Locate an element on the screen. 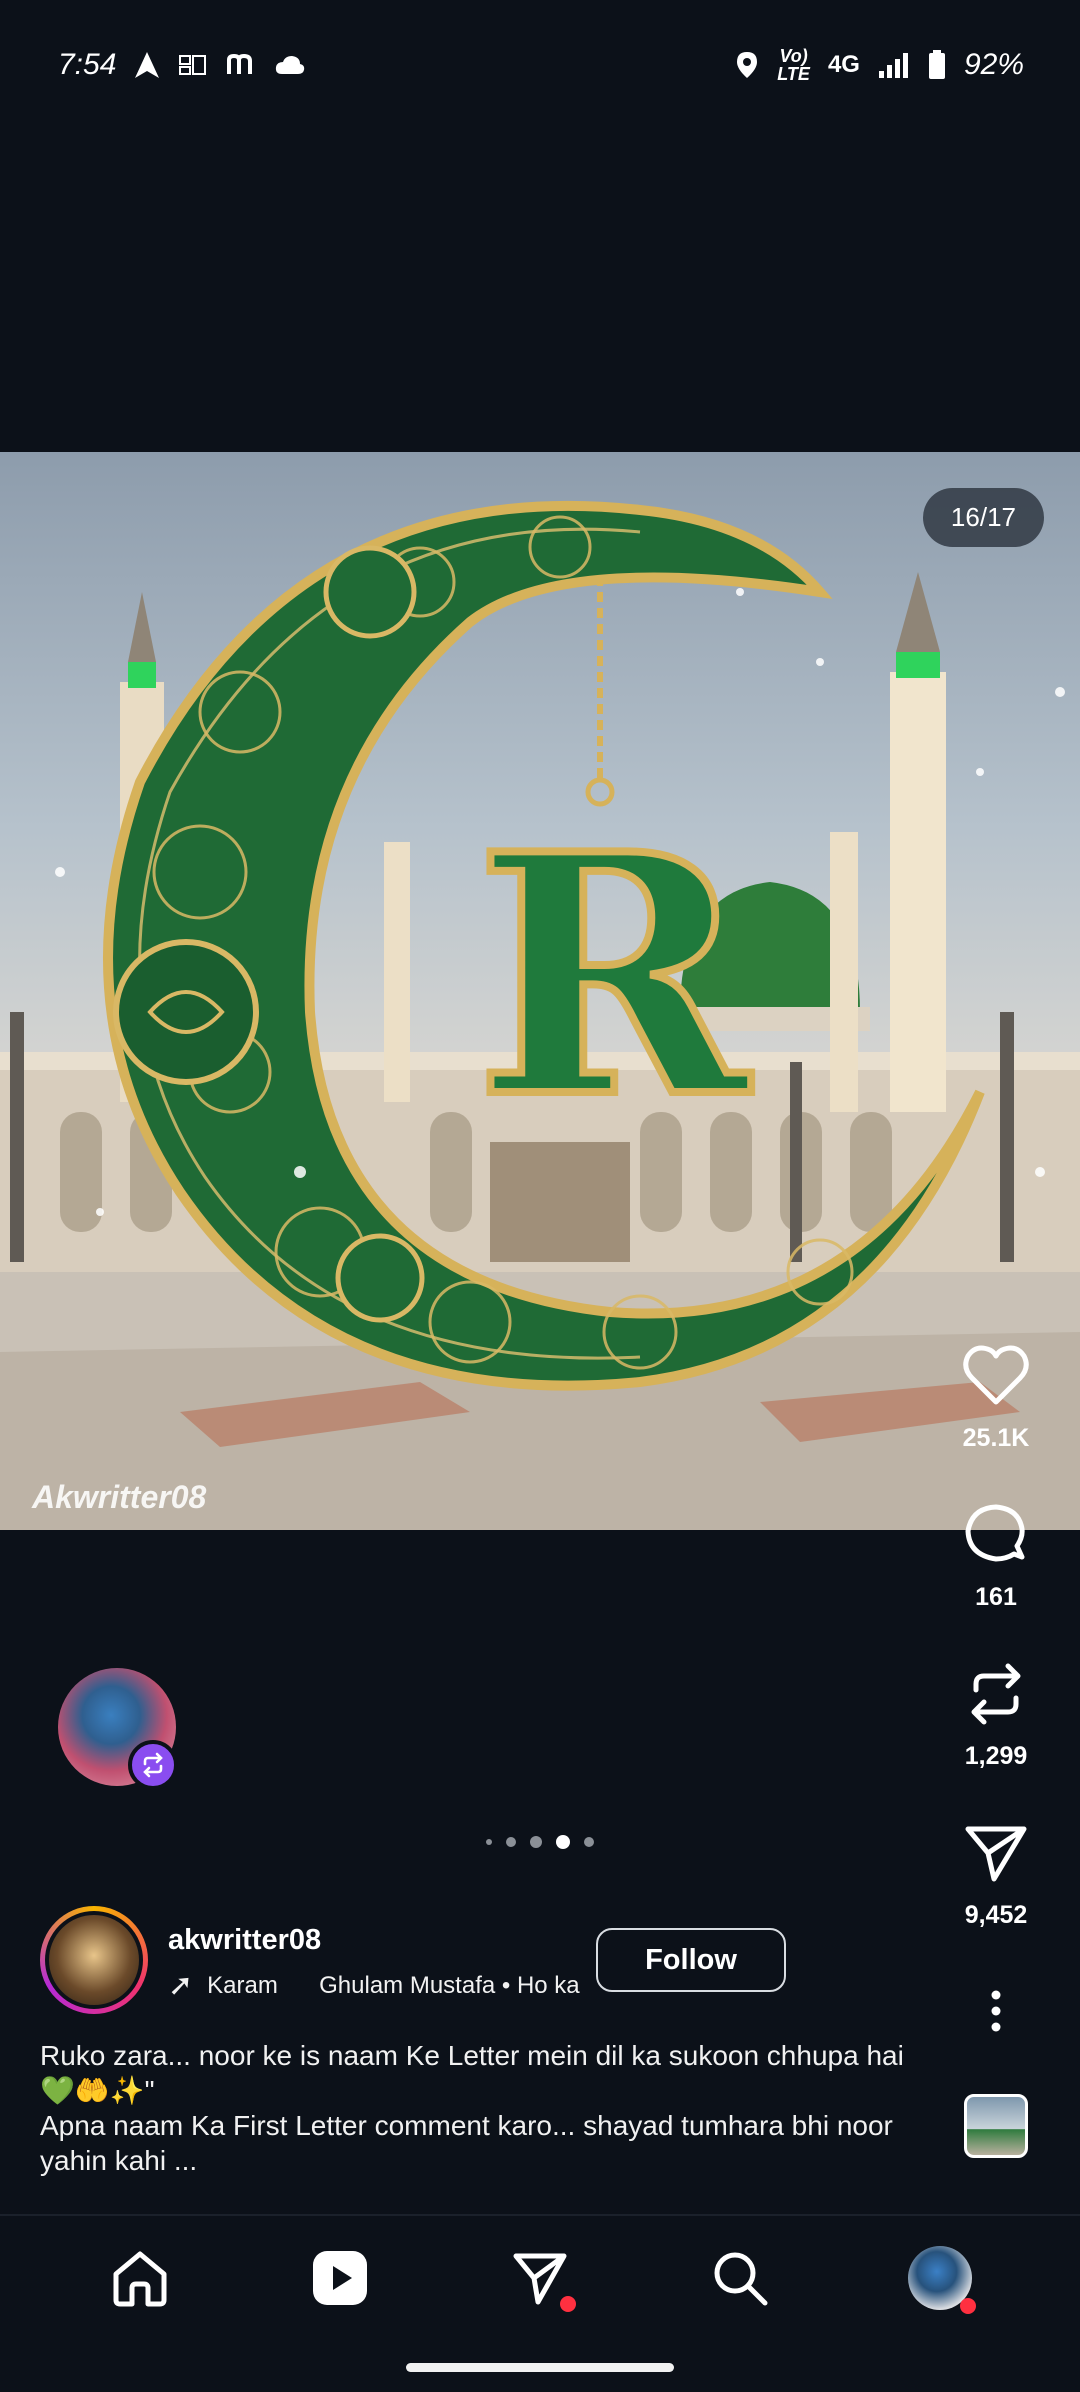 The image size is (1080, 2392). share-count: 9,452 is located at coordinates (996, 1915).